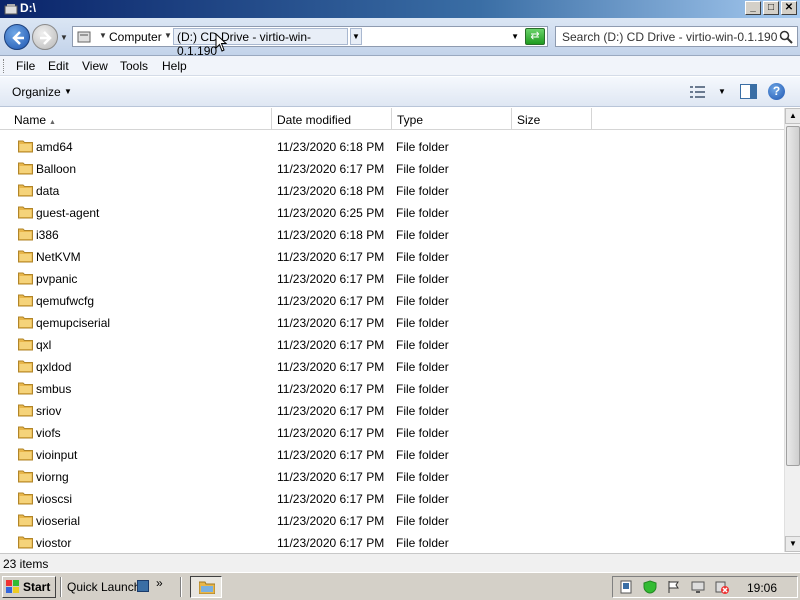 The image size is (800, 600). I want to click on list-item: pvpanic 11/23/2020 6:17 PM File folder, so click(392, 279).